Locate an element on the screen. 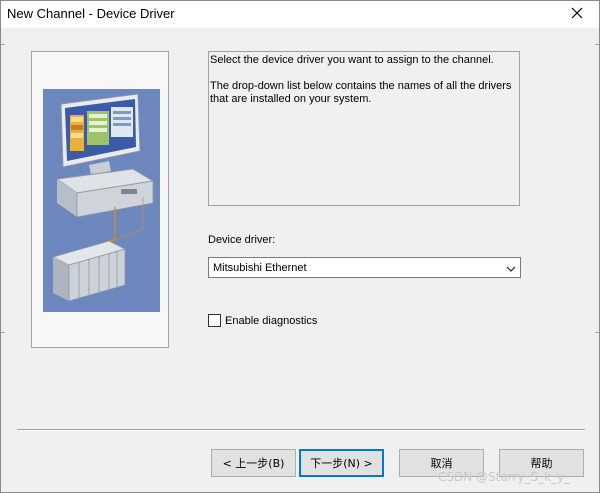 This screenshot has height=493, width=600. cancel-button-label: 取消 is located at coordinates (441, 463).